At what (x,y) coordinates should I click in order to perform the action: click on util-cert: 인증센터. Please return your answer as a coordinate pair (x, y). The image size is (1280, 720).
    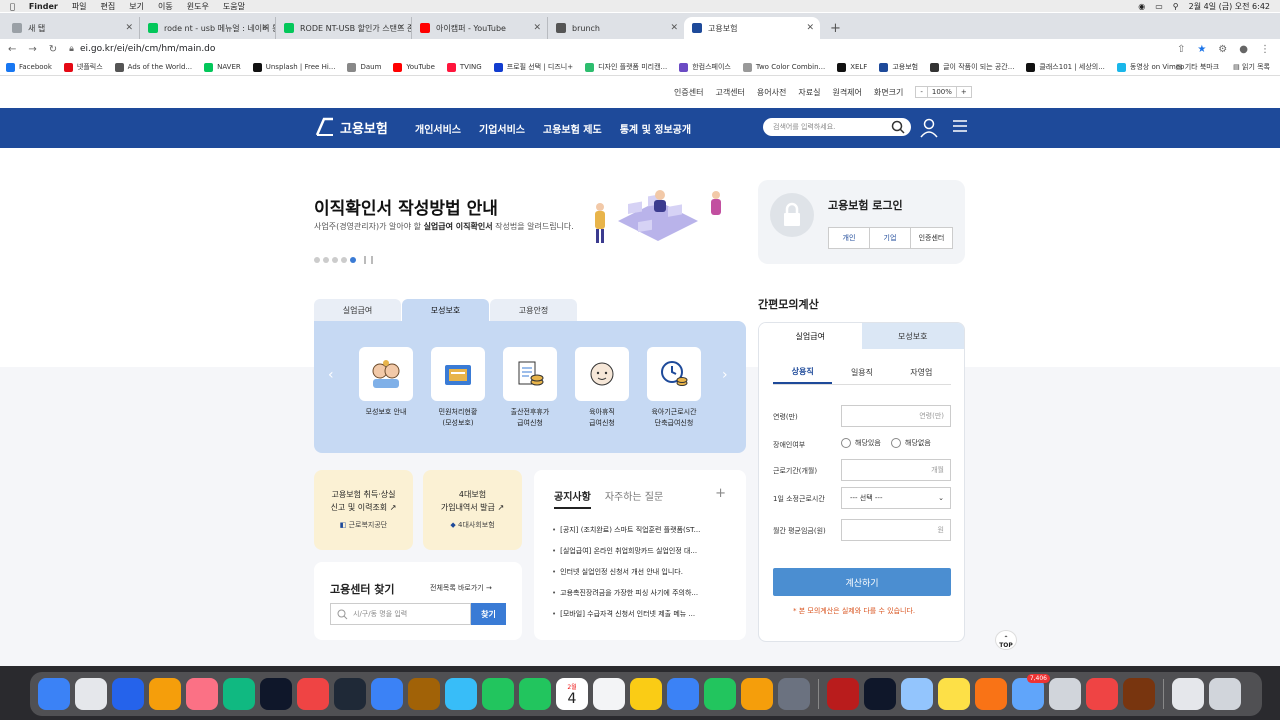
    Looking at the image, I should click on (688, 92).